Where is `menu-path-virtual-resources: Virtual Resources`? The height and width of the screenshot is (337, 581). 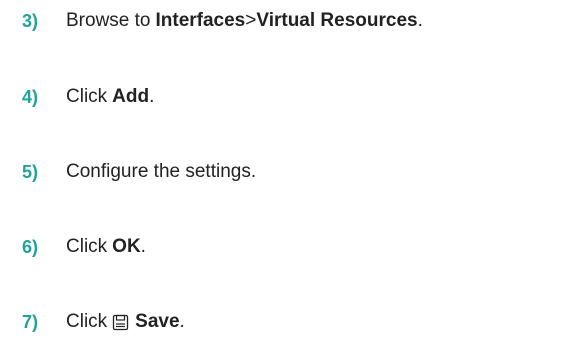
menu-path-virtual-resources: Virtual Resources is located at coordinates (337, 20).